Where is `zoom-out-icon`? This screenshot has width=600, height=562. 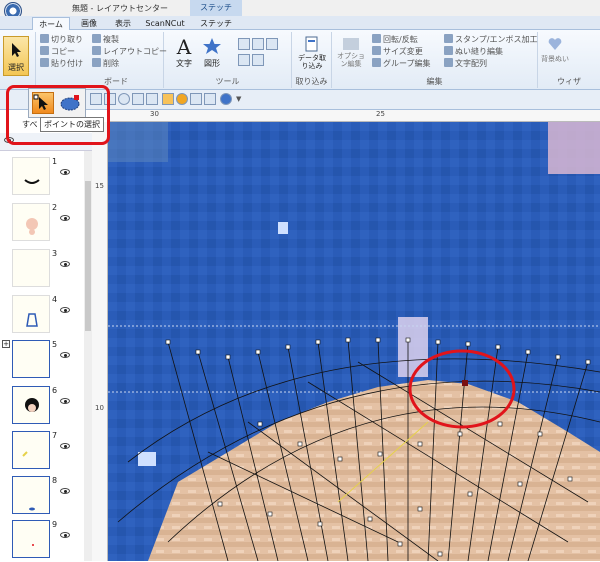
zoom-out-icon is located at coordinates (258, 44).